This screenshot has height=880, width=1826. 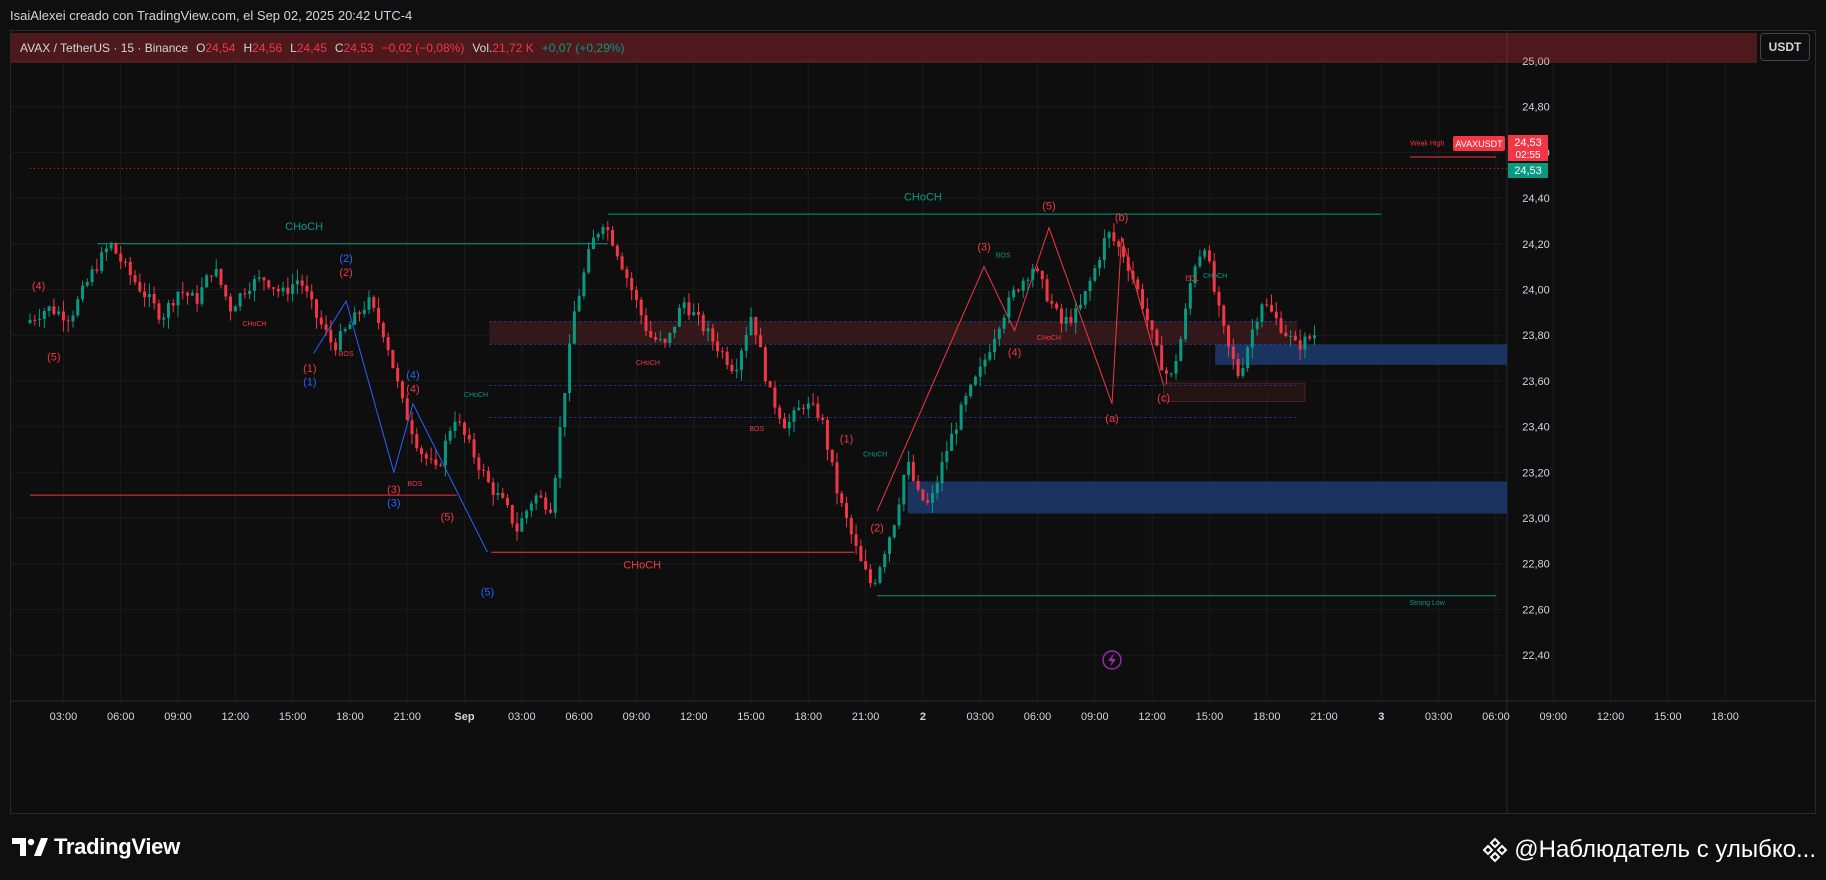 What do you see at coordinates (846, 440) in the screenshot?
I see `chart-annotation: (1)` at bounding box center [846, 440].